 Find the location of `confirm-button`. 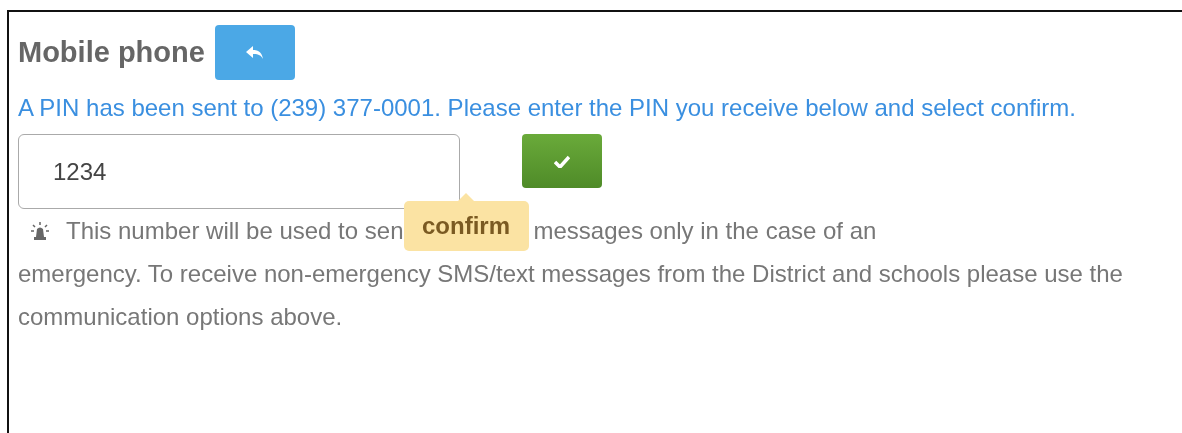

confirm-button is located at coordinates (562, 161).